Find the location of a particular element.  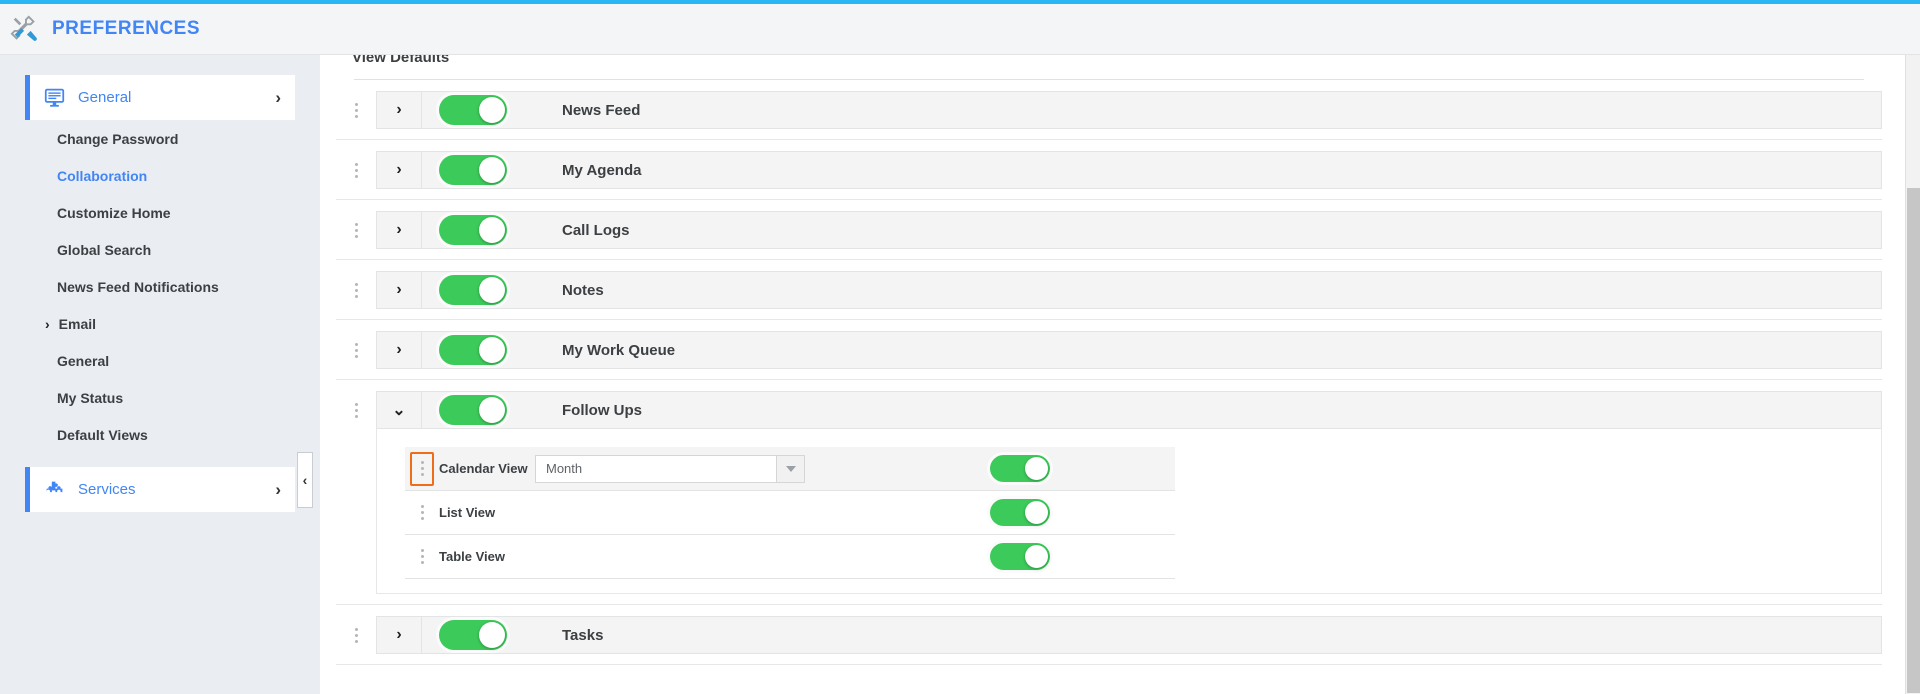

row-label: My Agenda is located at coordinates (602, 170).